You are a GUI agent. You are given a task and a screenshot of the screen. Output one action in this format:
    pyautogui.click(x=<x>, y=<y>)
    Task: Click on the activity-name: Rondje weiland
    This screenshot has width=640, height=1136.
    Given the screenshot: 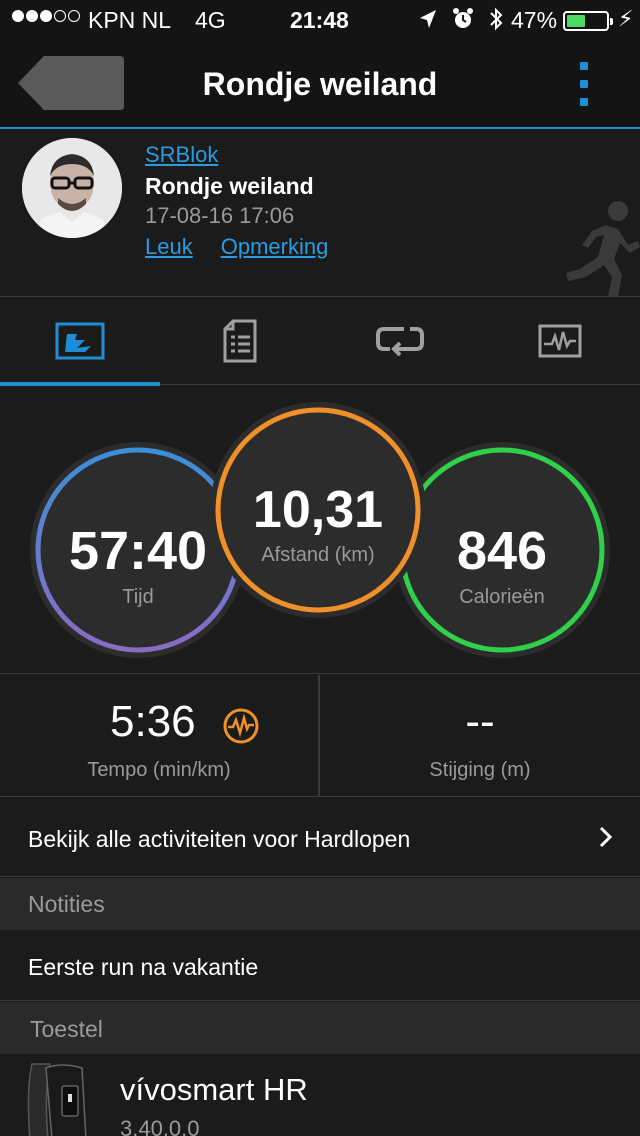 What is the action you would take?
    pyautogui.click(x=229, y=186)
    